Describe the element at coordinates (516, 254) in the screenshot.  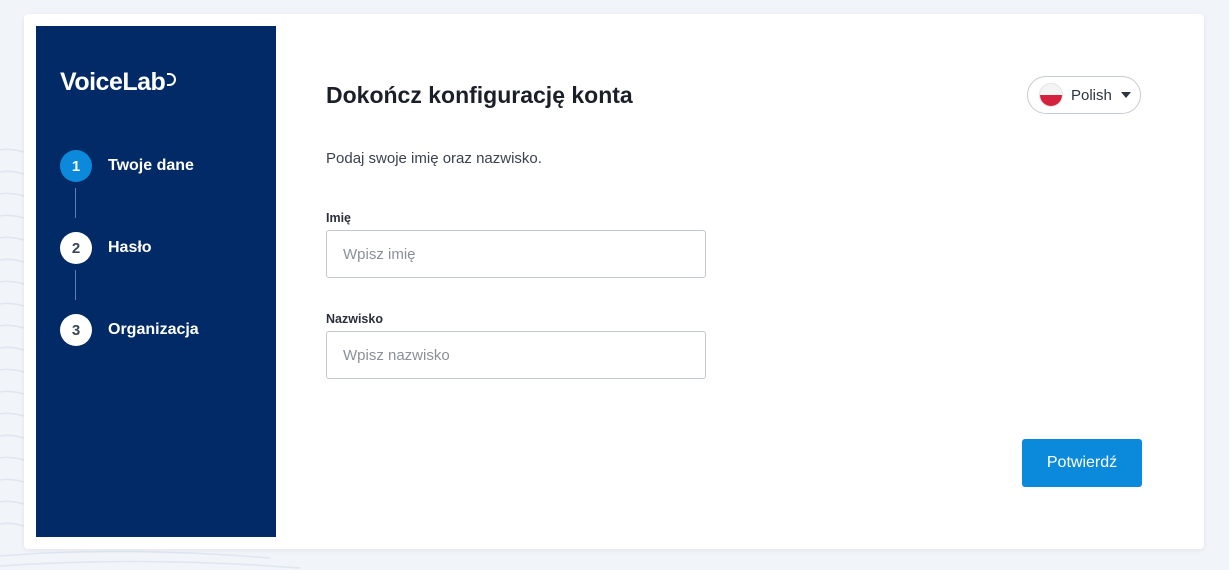
I see `first-name-input` at that location.